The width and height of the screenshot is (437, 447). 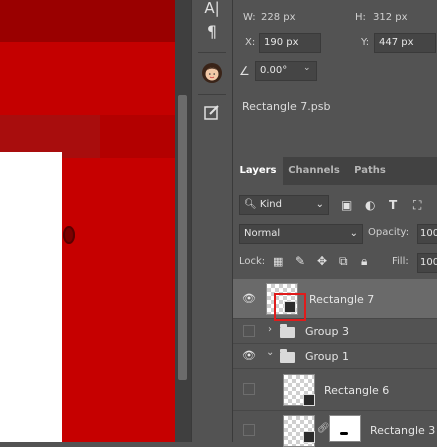 What do you see at coordinates (405, 43) in the screenshot?
I see `y-position-field: 447 px` at bounding box center [405, 43].